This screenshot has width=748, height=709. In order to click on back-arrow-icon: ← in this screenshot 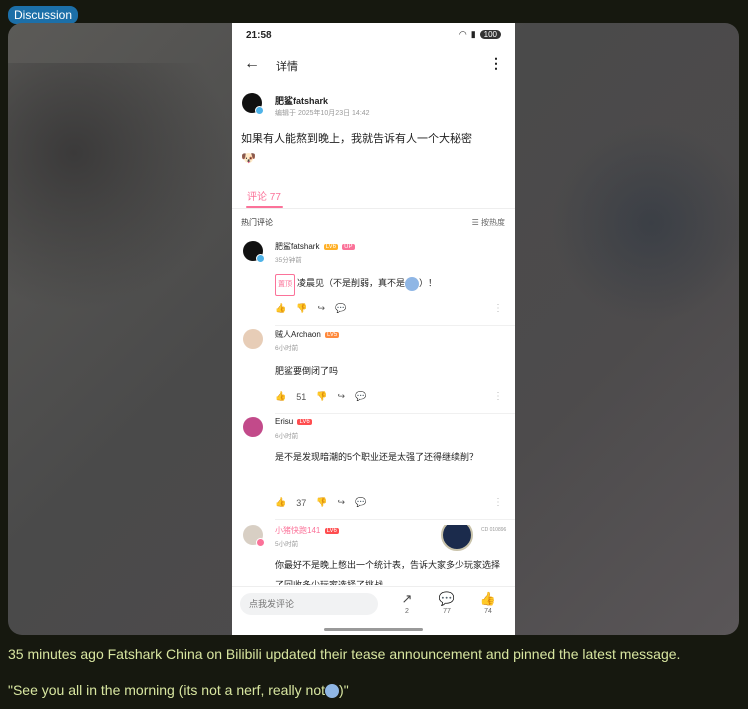, I will do `click(252, 64)`.